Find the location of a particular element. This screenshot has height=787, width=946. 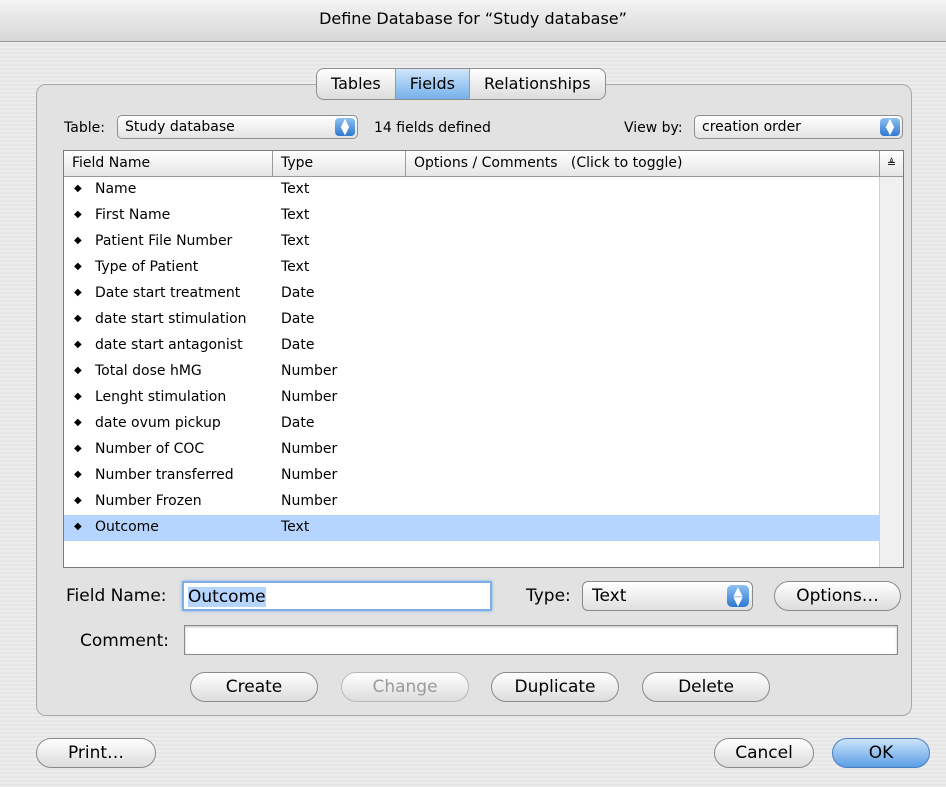

tab-tables: Tables is located at coordinates (356, 84).